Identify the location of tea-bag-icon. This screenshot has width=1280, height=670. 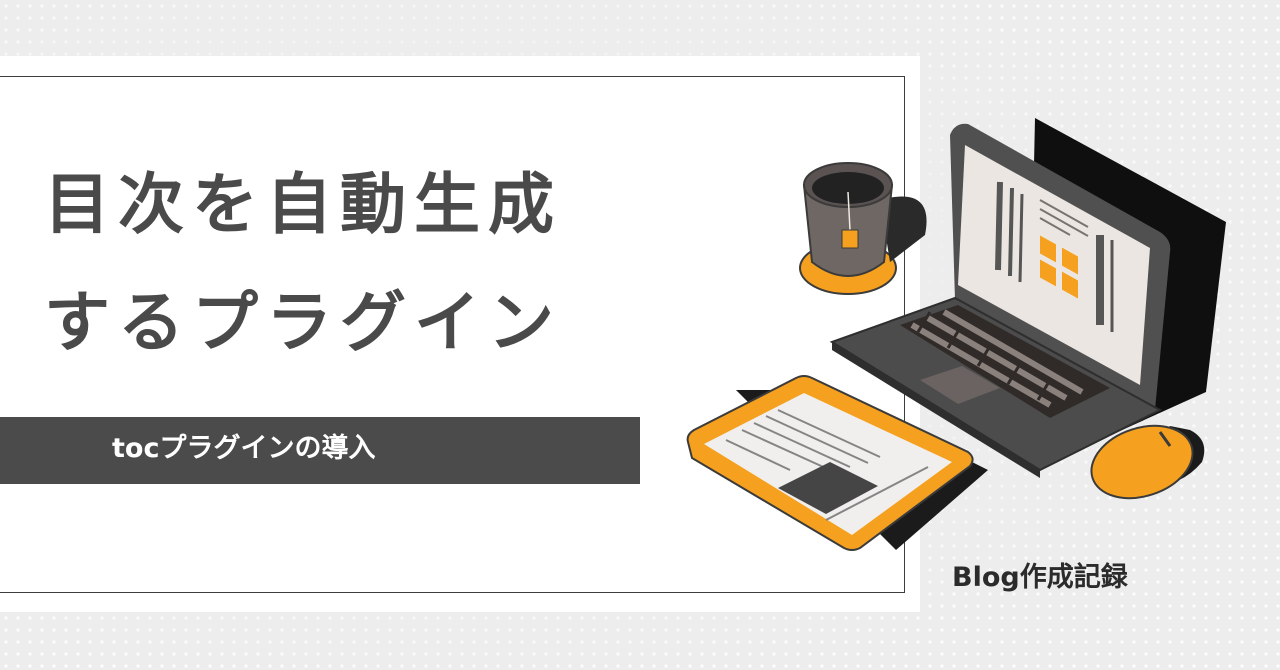
(850, 239).